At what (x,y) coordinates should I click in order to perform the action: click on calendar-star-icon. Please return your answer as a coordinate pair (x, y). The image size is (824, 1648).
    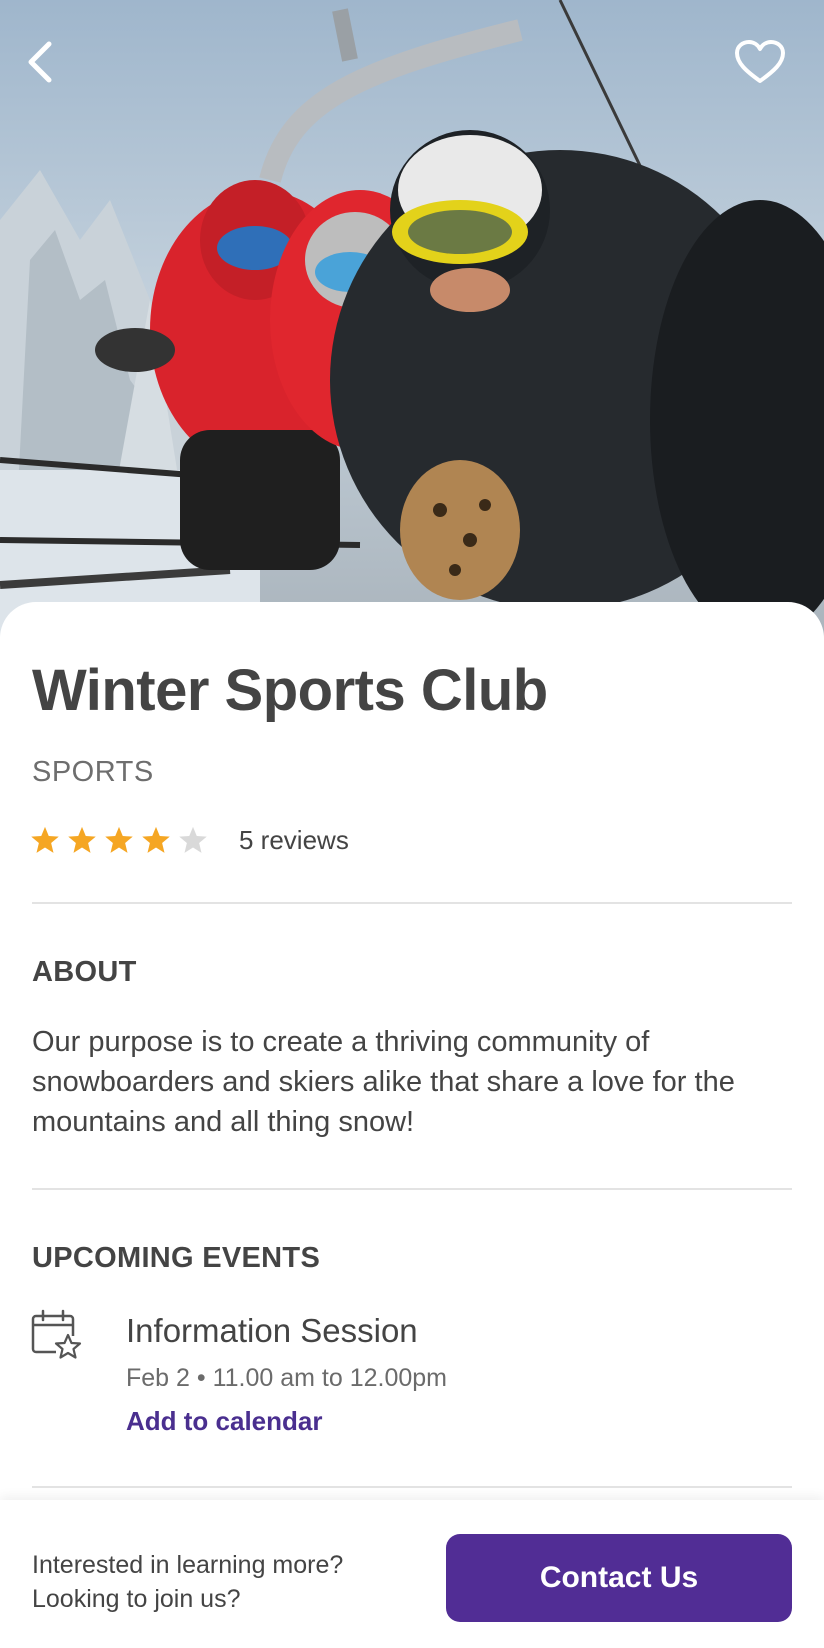
    Looking at the image, I should click on (56, 1334).